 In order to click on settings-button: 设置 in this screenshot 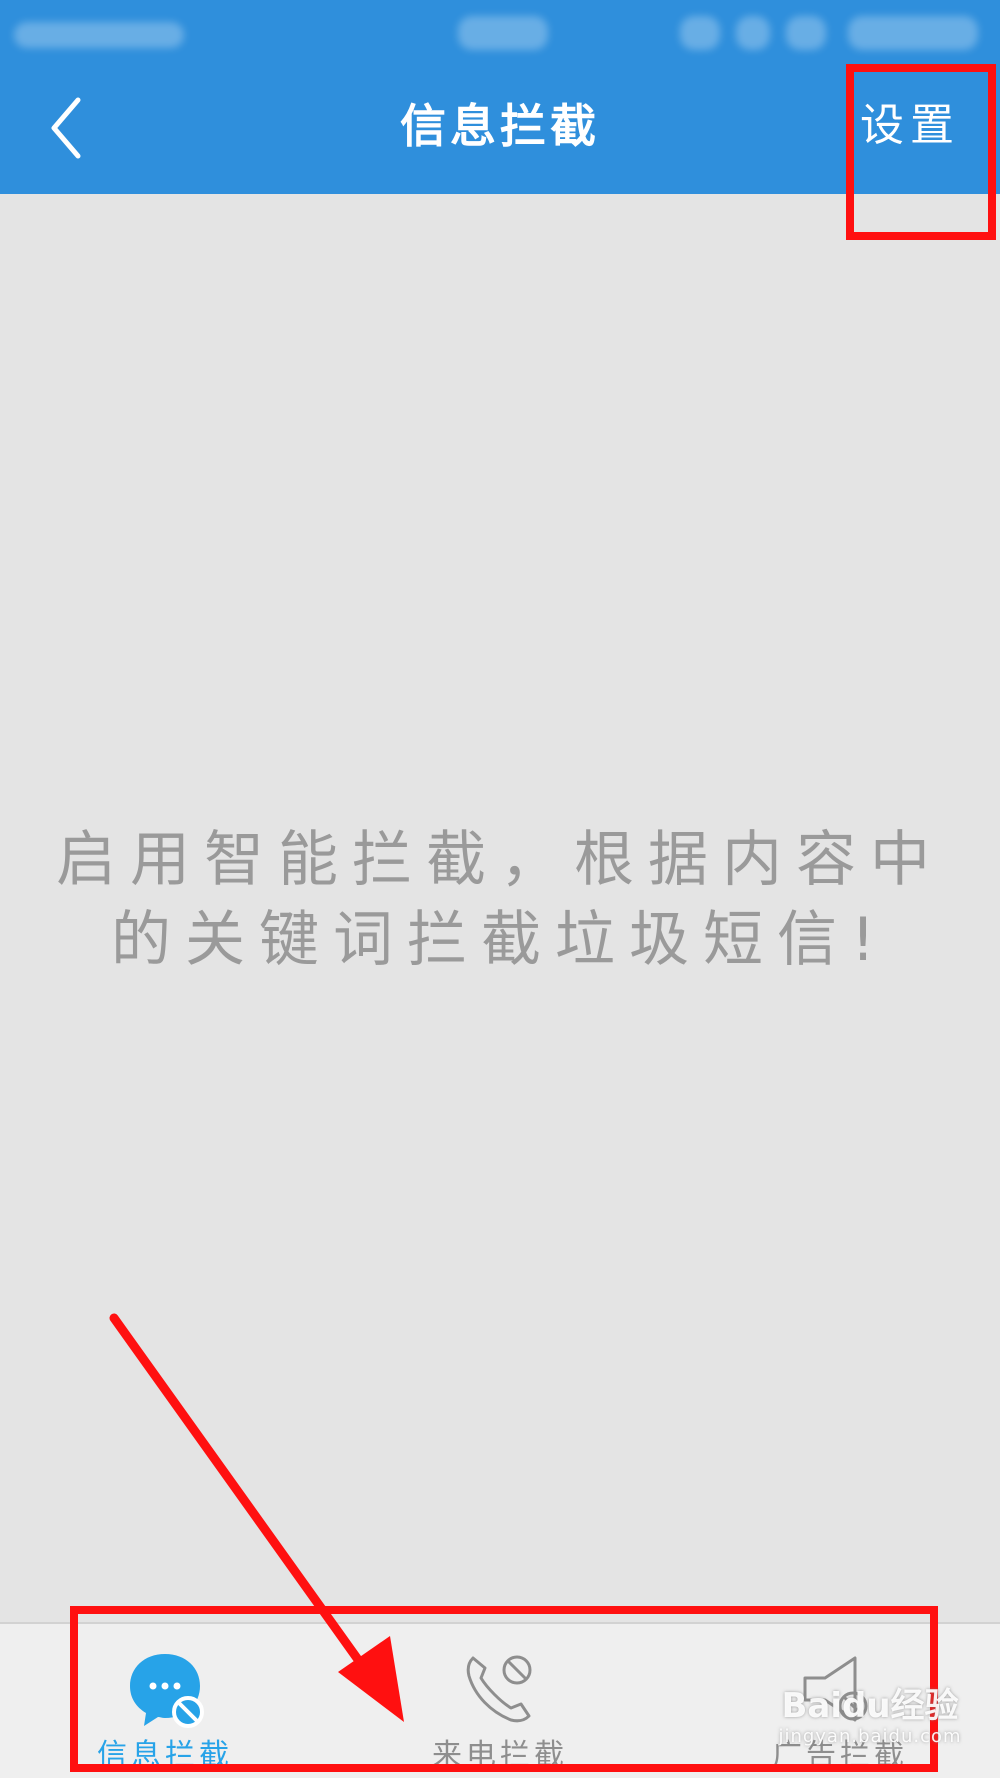, I will do `click(910, 126)`.